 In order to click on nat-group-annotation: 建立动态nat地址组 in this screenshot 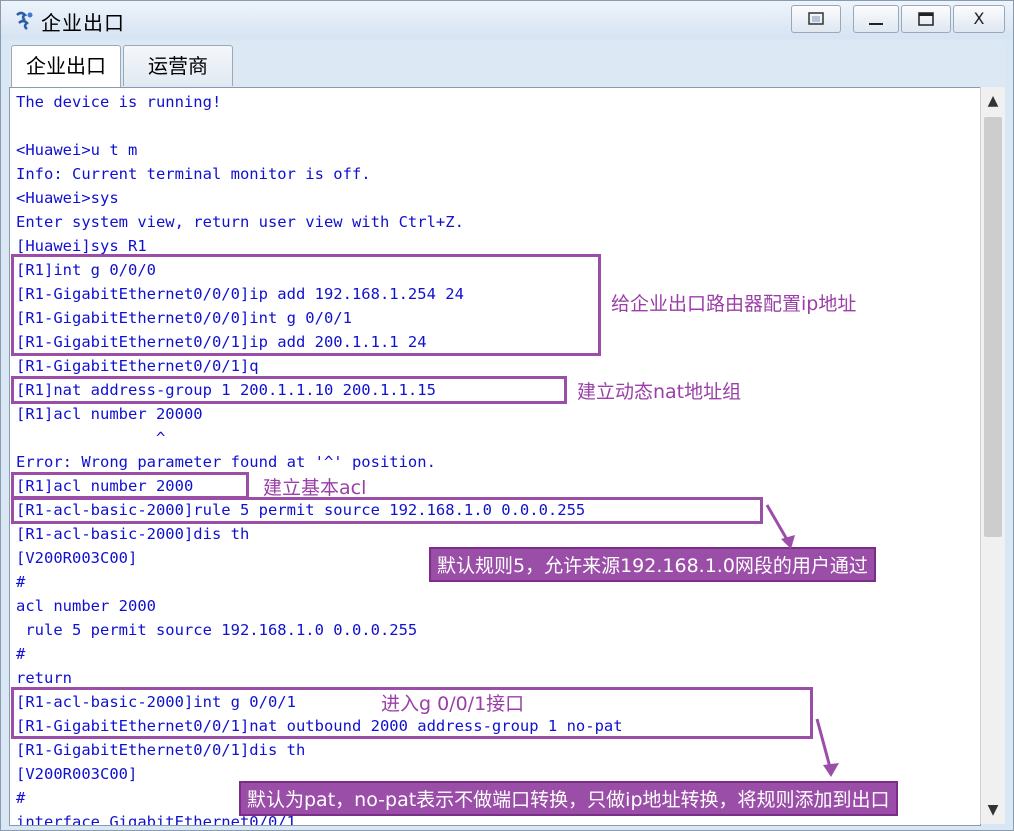, I will do `click(659, 392)`.